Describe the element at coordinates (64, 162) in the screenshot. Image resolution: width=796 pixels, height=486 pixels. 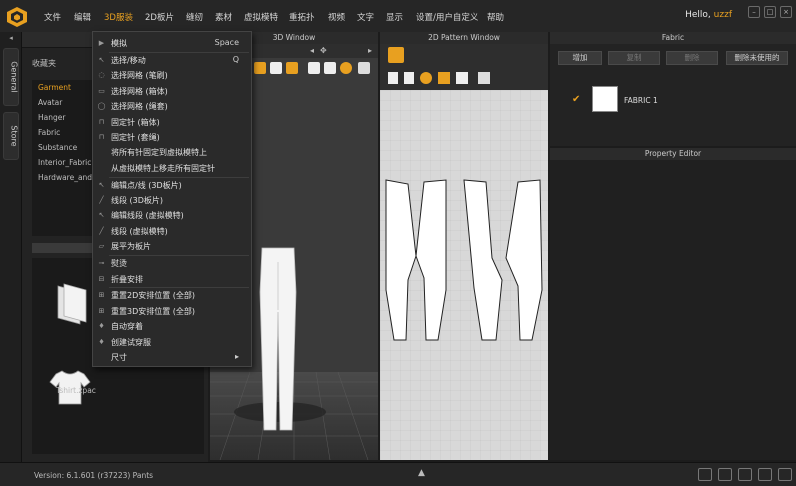
I see `tree-item-interior-fabric: Interior_Fabric` at that location.